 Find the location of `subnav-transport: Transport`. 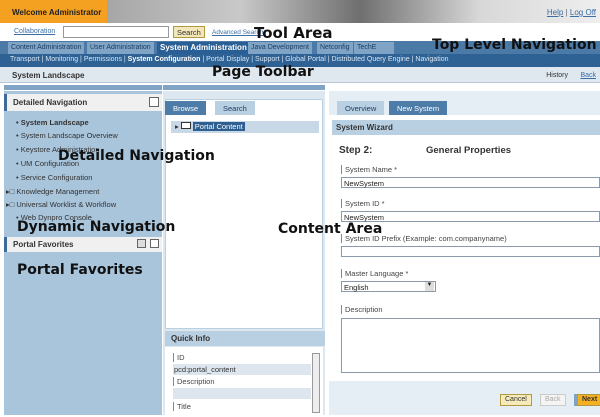

subnav-transport: Transport is located at coordinates (25, 59).